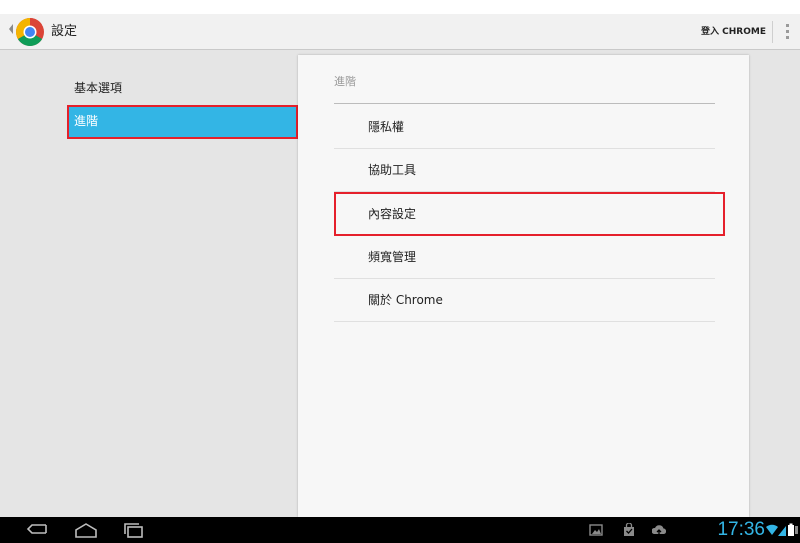 The width and height of the screenshot is (800, 543). I want to click on pref-label: 頻寬管理, so click(392, 257).